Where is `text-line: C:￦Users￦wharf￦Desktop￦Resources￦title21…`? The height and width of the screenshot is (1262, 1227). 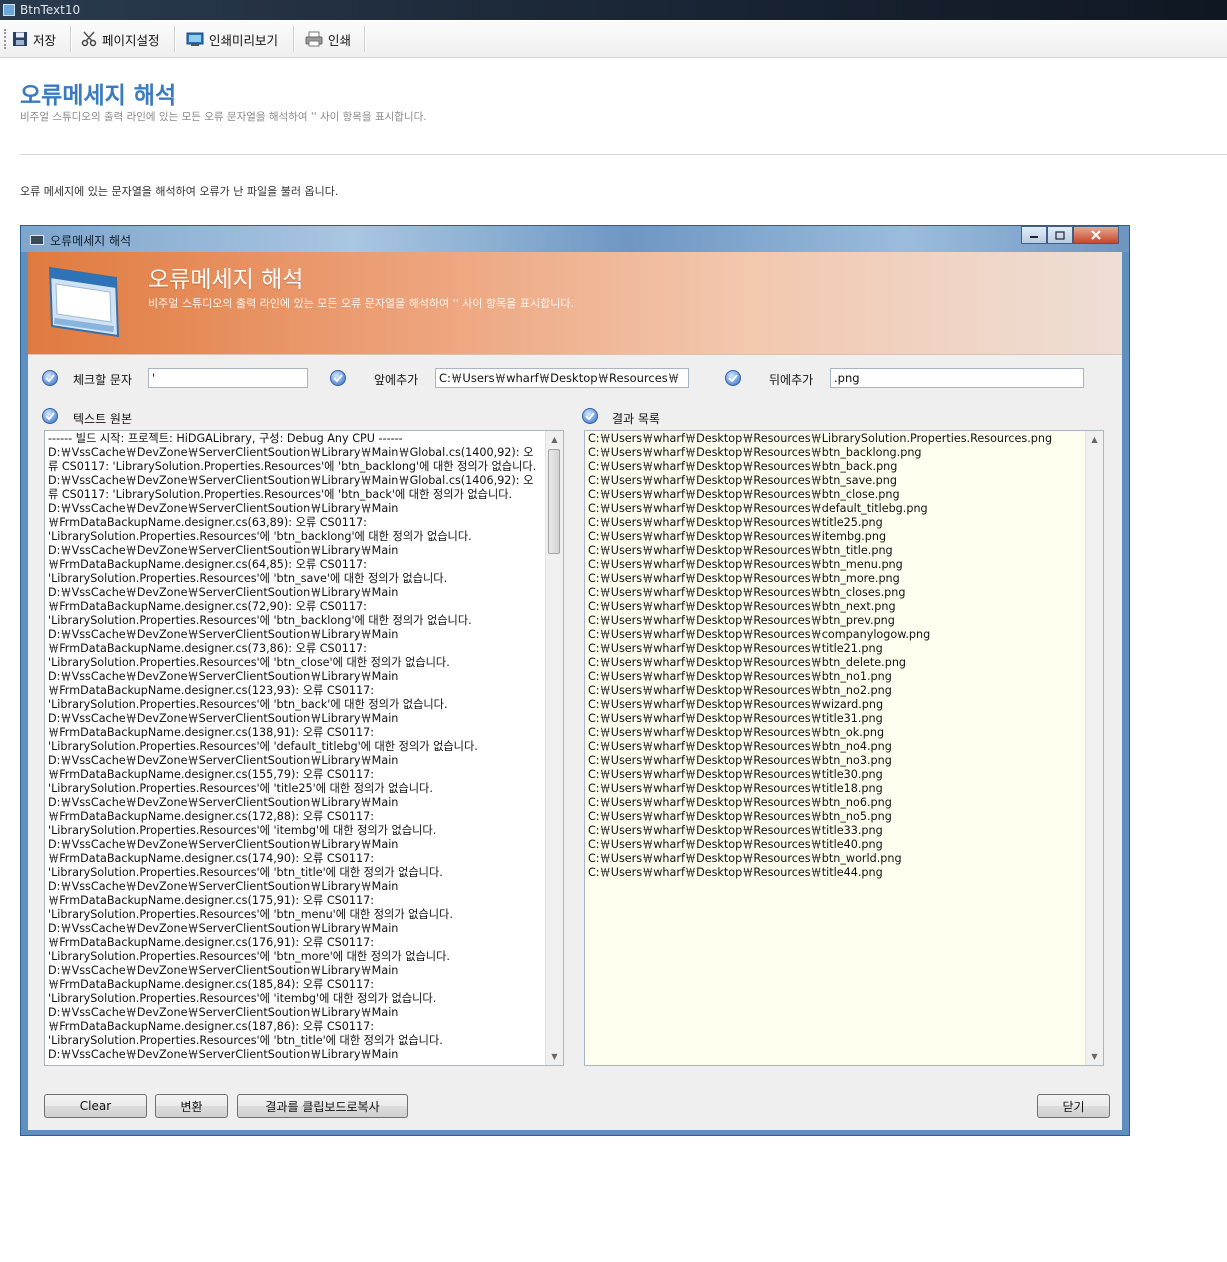
text-line: C:￦Users￦wharf￦Desktop￦Resources￦title21… is located at coordinates (735, 648).